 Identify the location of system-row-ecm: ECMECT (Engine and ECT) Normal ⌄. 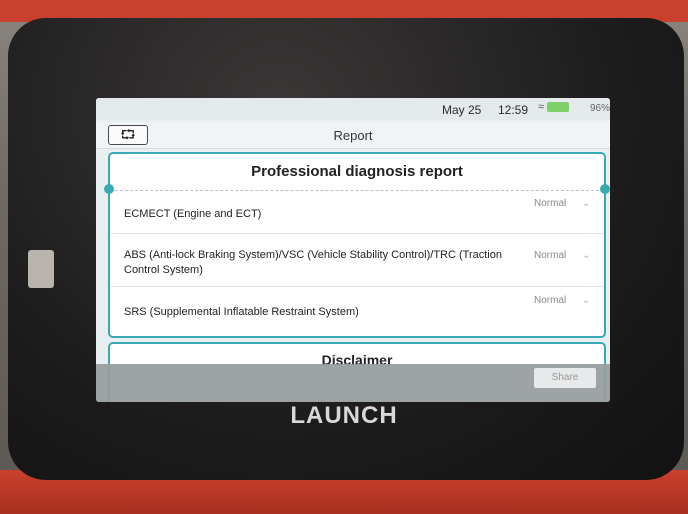
(357, 212).